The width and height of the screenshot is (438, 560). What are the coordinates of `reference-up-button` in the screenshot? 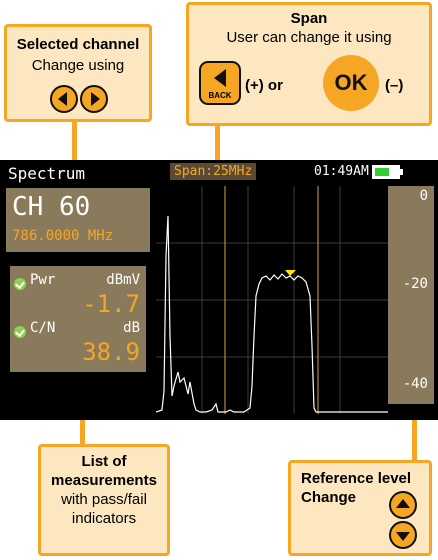 It's located at (403, 505).